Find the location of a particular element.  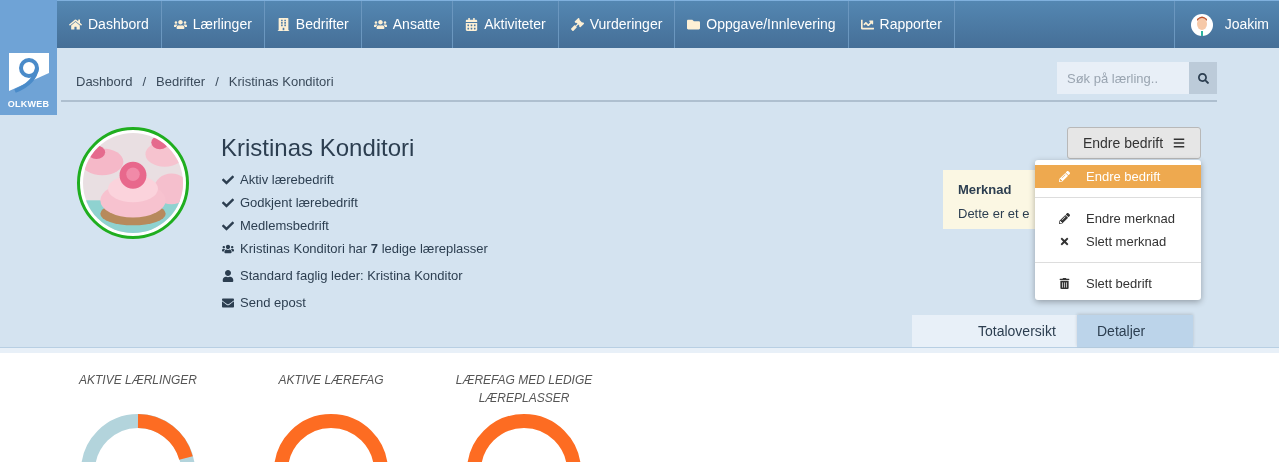

nav-item: Aktiviteter is located at coordinates (506, 24).